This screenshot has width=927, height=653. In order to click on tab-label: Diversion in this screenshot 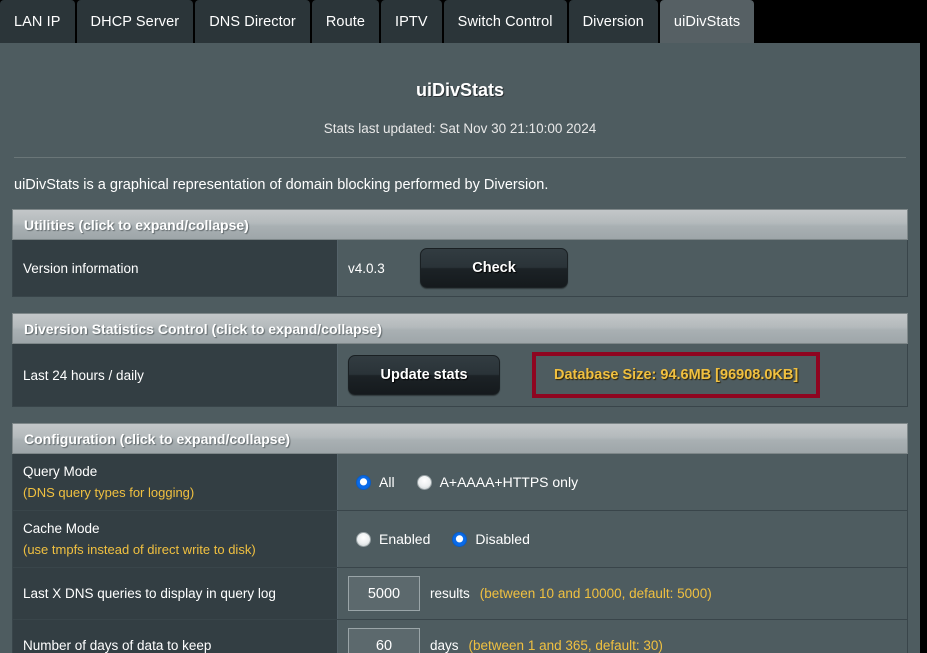, I will do `click(613, 21)`.